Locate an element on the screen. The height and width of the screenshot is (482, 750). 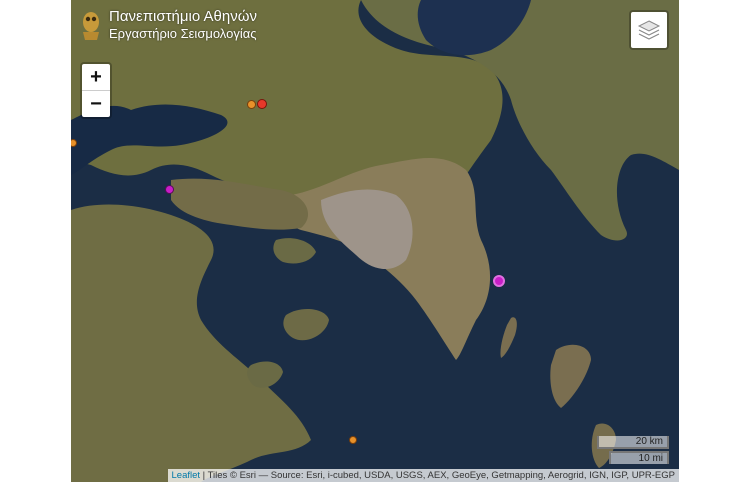
earthquake-marker-magenta is located at coordinates (169, 189).